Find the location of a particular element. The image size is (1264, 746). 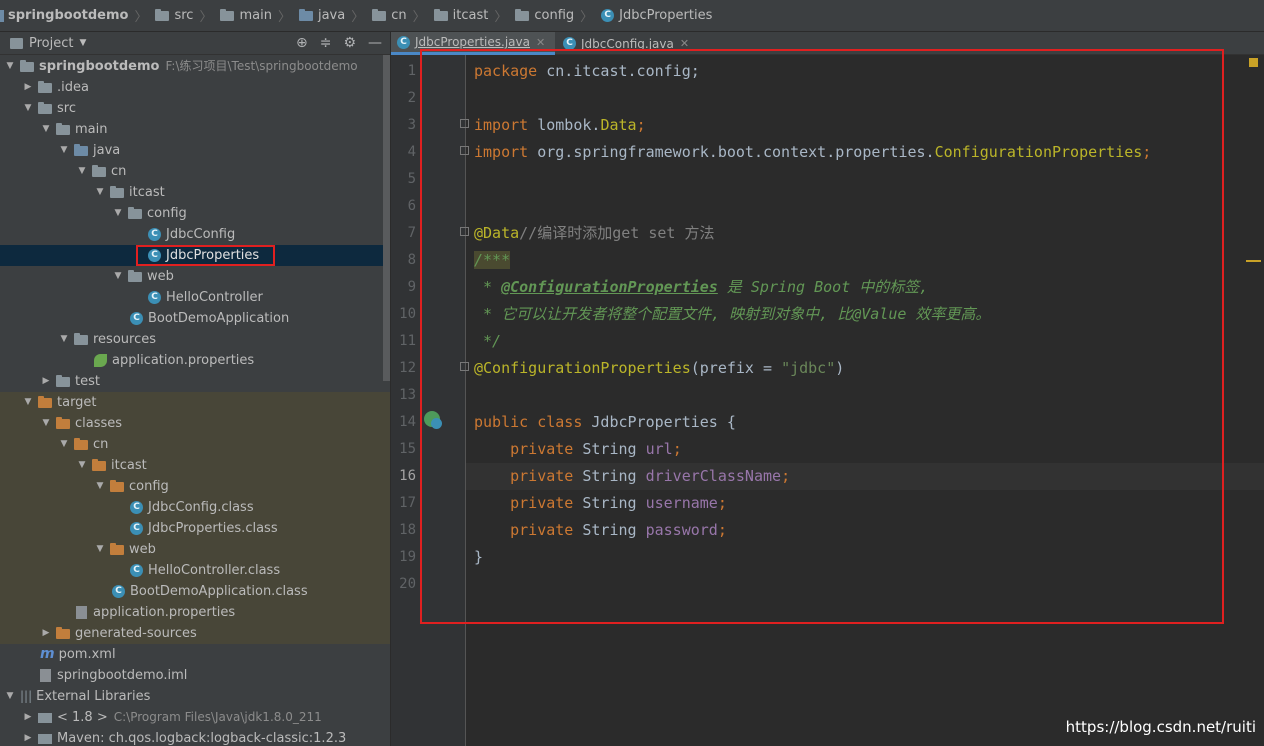

breadcrumb-item-src: src is located at coordinates (173, 15).